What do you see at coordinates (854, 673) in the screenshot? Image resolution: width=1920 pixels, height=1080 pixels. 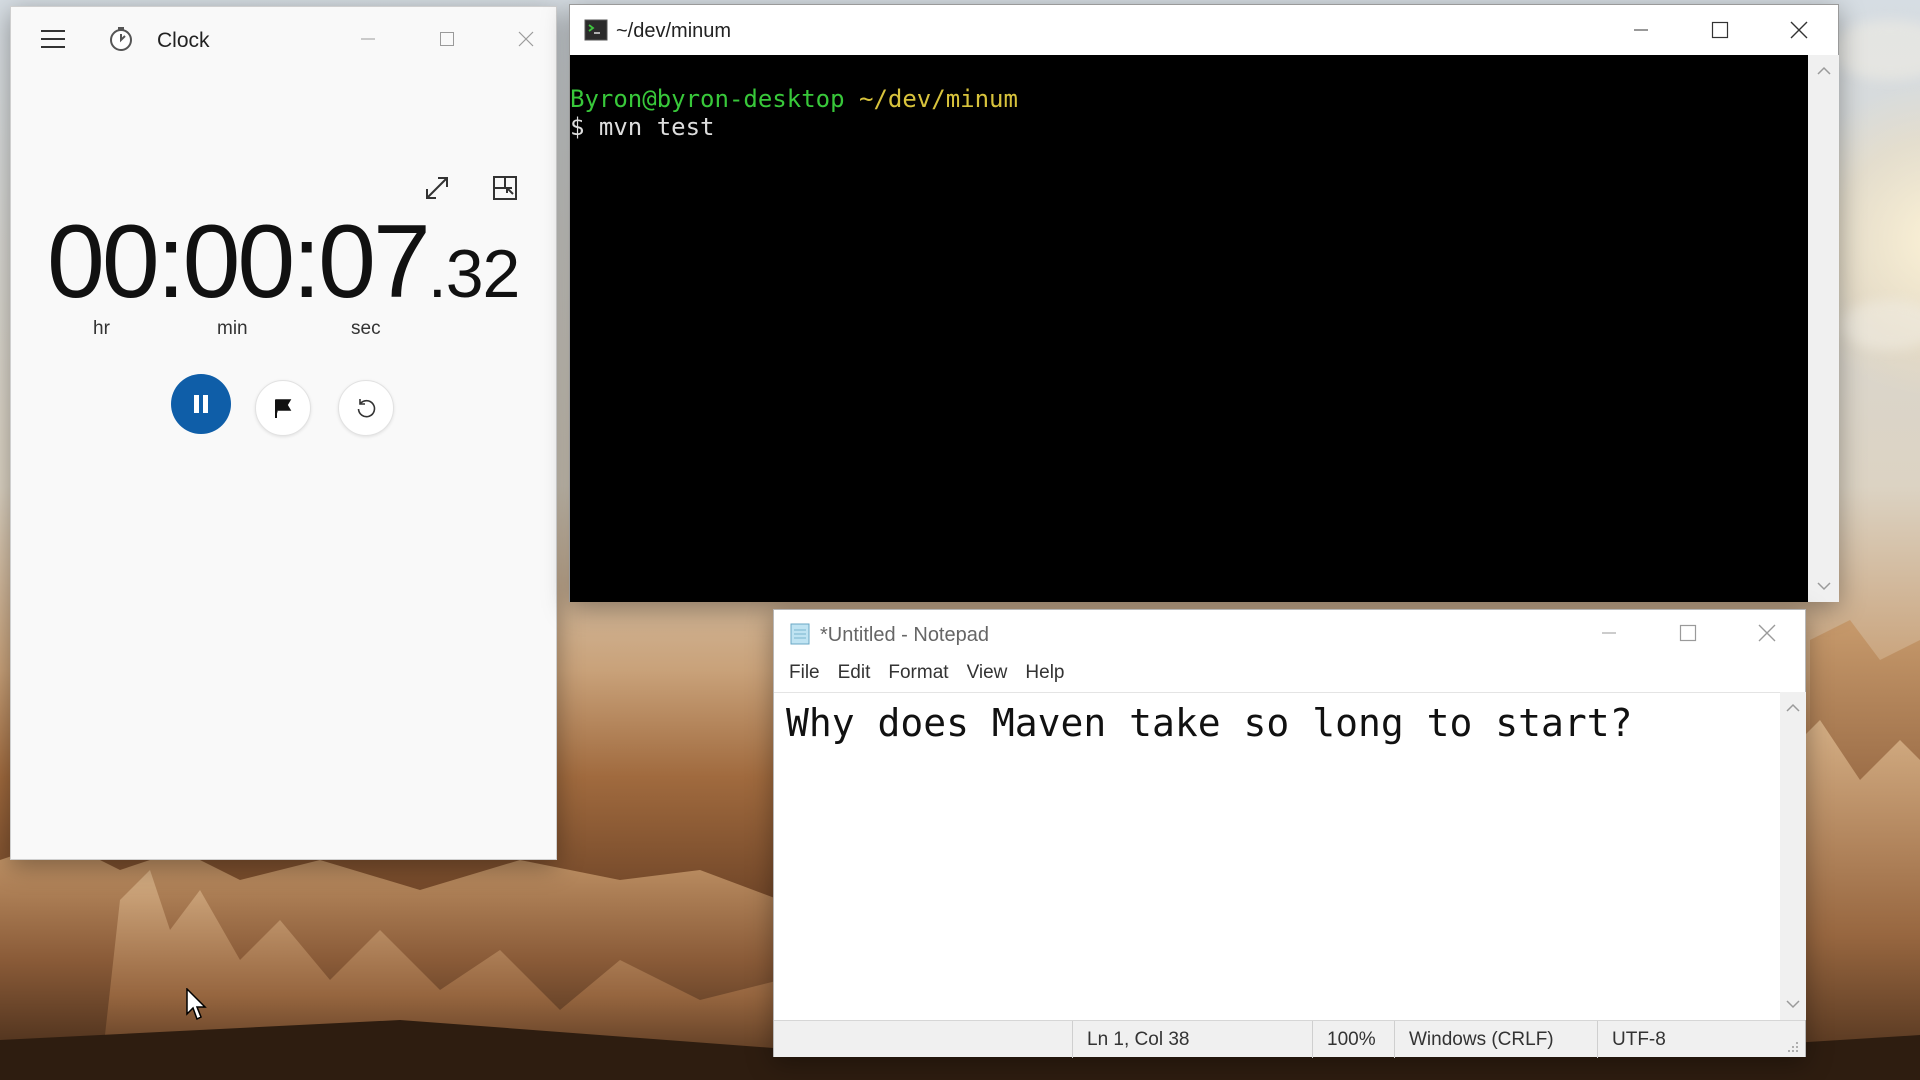 I see `menu-edit: Edit` at bounding box center [854, 673].